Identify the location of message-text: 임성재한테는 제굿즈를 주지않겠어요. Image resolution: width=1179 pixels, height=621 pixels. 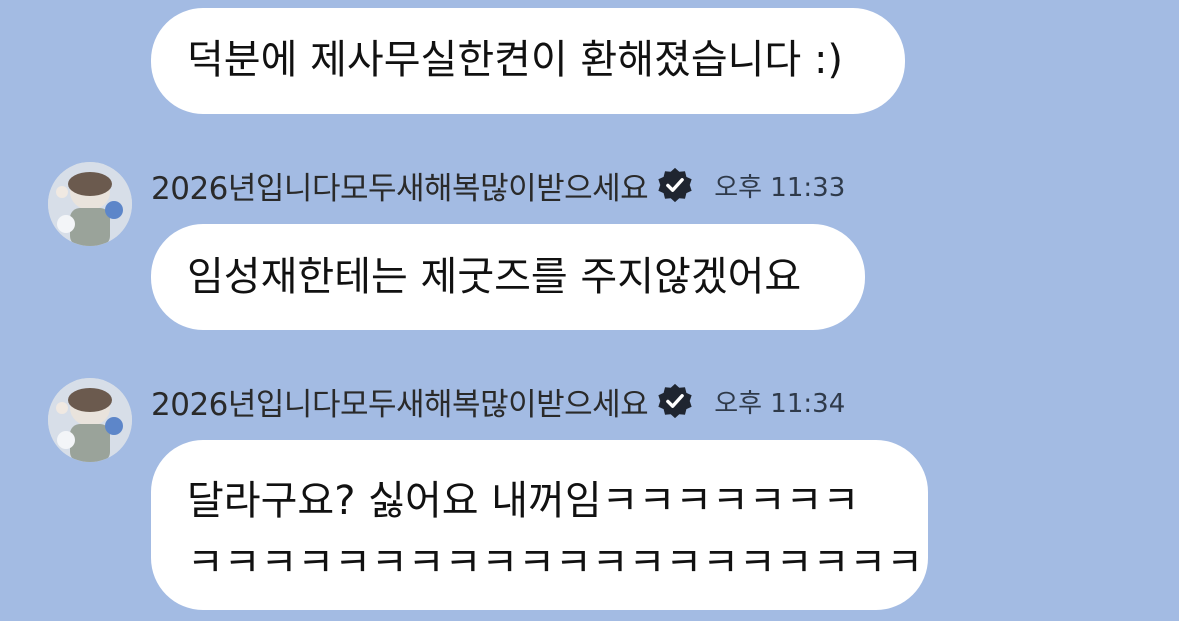
(494, 277).